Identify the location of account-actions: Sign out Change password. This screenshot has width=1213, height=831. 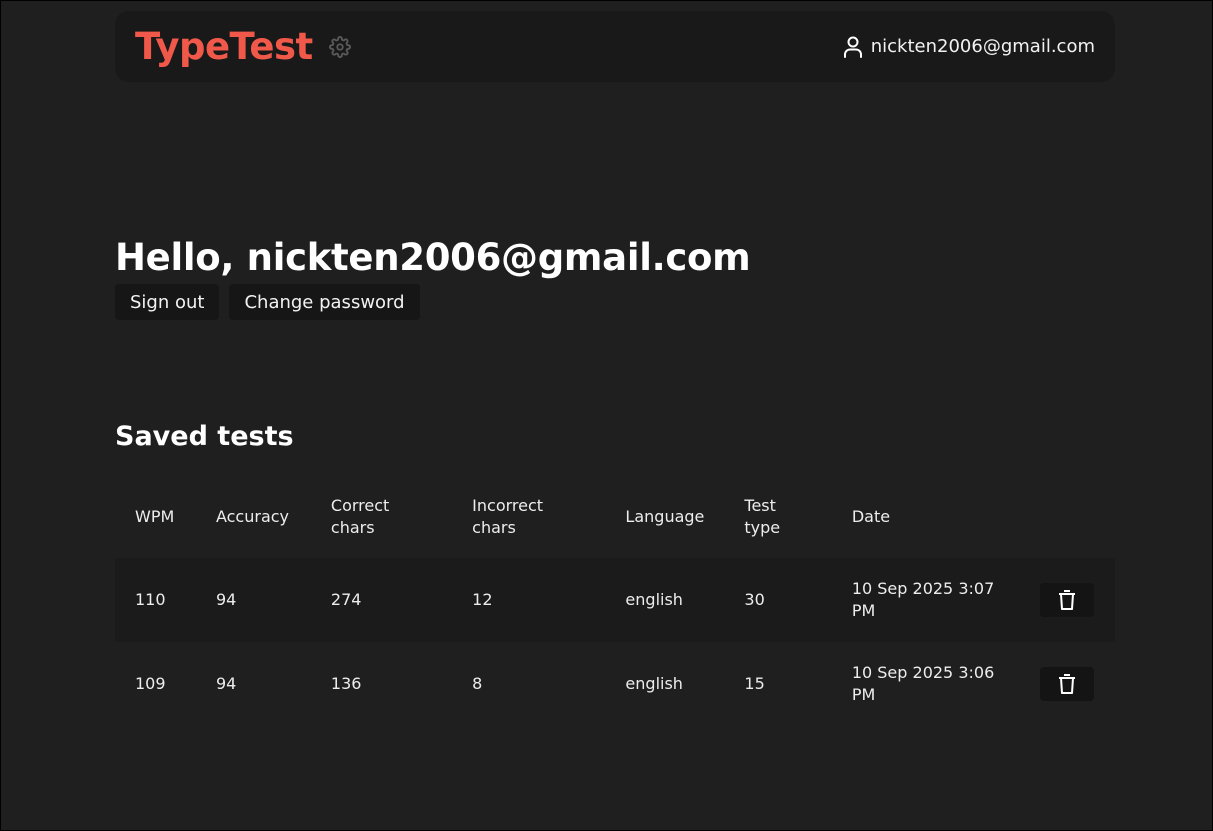
(267, 302).